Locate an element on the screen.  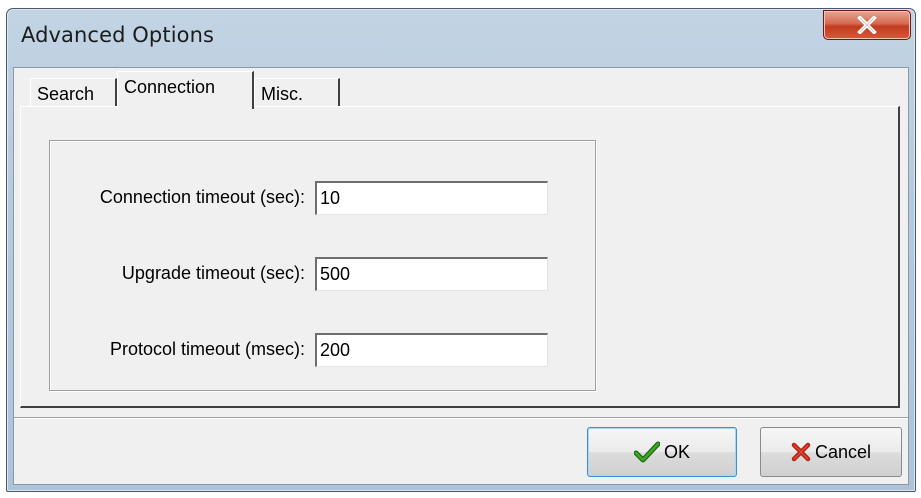
protocol-timeout-input is located at coordinates (431, 350).